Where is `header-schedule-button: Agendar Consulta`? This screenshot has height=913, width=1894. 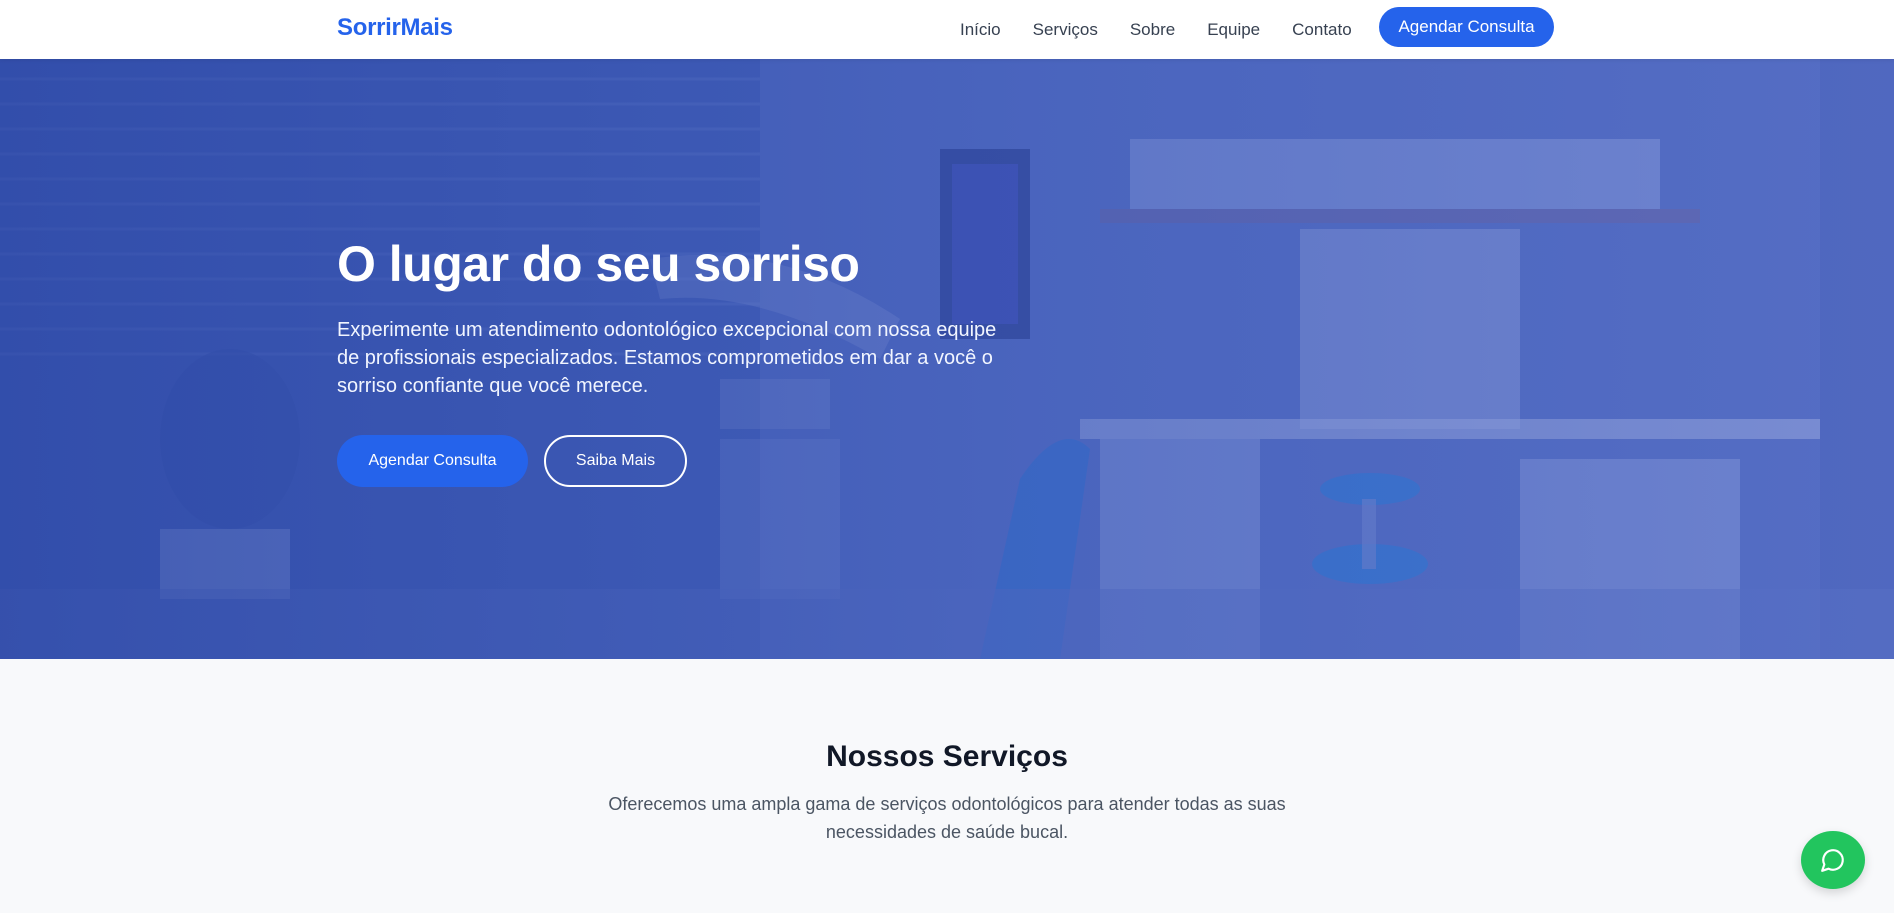 header-schedule-button: Agendar Consulta is located at coordinates (1466, 27).